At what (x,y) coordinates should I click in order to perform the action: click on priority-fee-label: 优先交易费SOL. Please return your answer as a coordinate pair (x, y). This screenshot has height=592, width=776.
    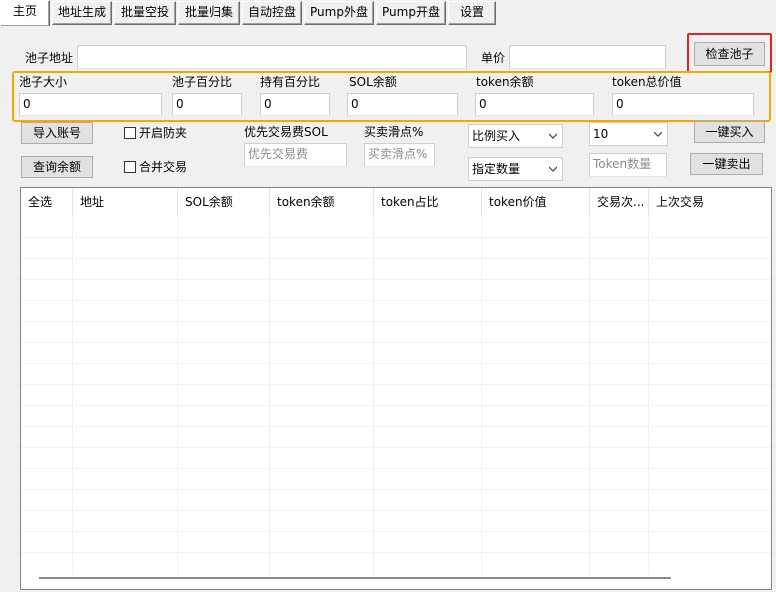
    Looking at the image, I should click on (286, 132).